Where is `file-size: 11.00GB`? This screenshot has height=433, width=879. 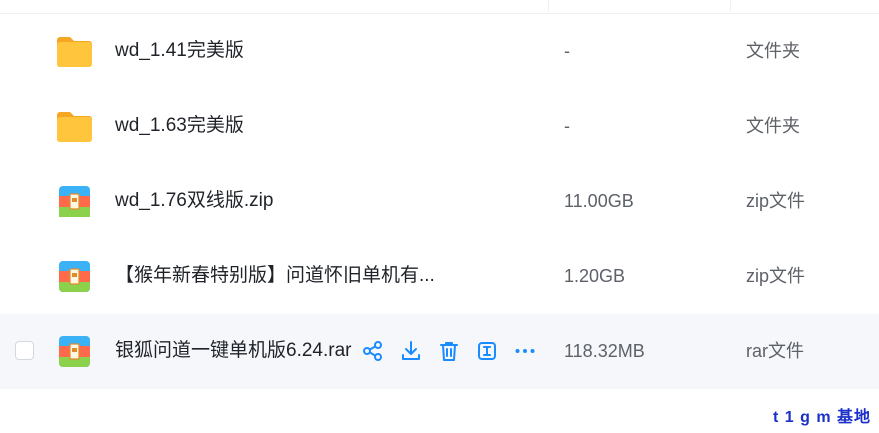 file-size: 11.00GB is located at coordinates (599, 201).